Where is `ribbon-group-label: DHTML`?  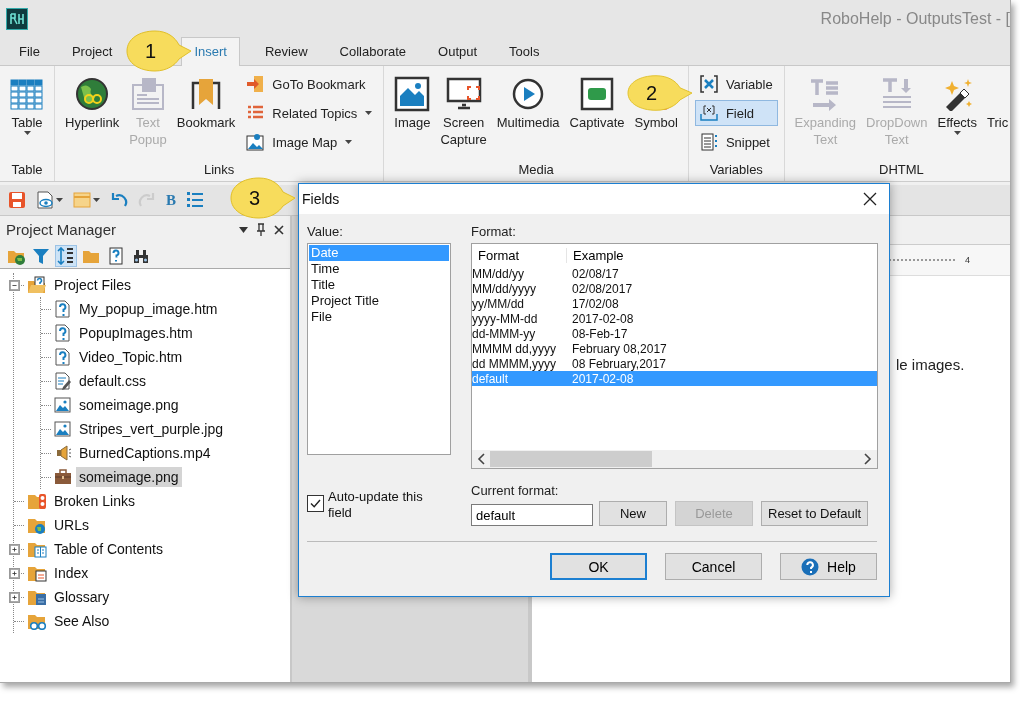
ribbon-group-label: DHTML is located at coordinates (901, 170).